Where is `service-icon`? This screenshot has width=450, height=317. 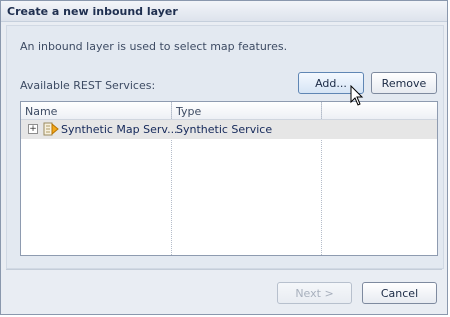
service-icon is located at coordinates (51, 129).